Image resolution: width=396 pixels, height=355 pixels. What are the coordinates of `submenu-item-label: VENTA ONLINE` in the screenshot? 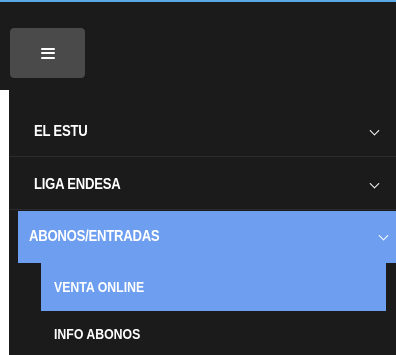 It's located at (99, 287).